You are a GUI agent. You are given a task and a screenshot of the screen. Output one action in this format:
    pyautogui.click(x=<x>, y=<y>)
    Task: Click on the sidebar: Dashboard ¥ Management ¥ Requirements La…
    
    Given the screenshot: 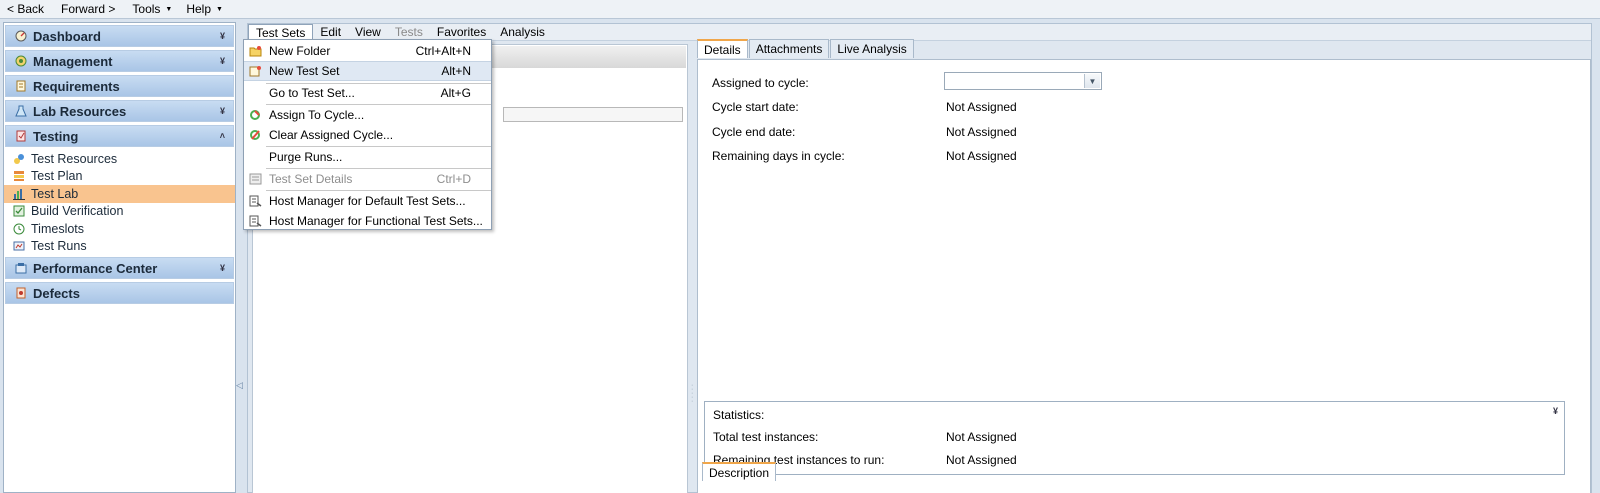 What is the action you would take?
    pyautogui.click(x=119, y=257)
    